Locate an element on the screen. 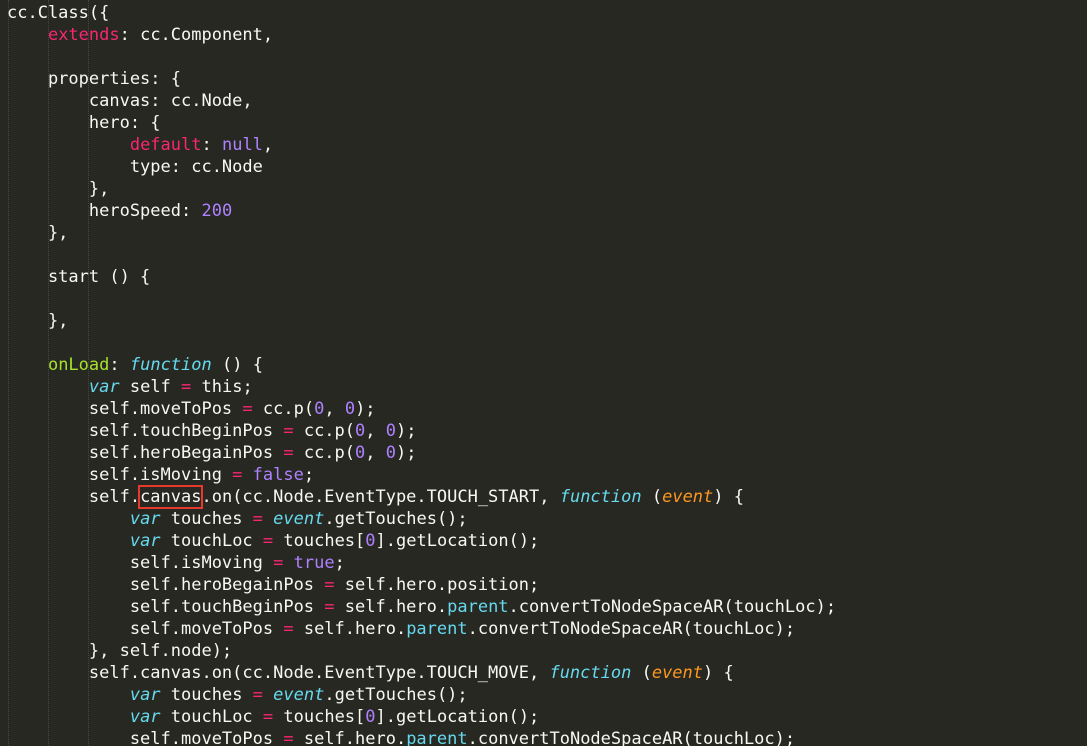 The height and width of the screenshot is (746, 1087). code-line: self.heroBegainPos = cc.p(0, 0); is located at coordinates (212, 453).